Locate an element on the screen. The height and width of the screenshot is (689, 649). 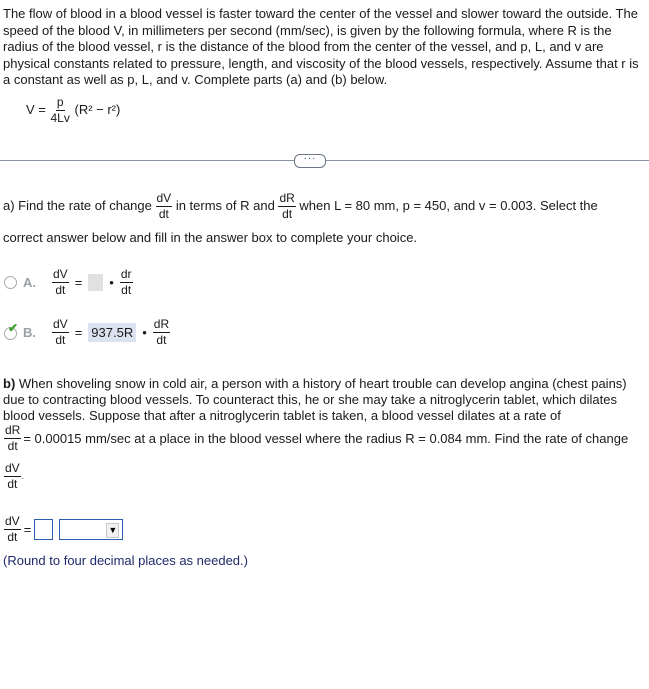
dropdown-arrow-icon: ▼ is located at coordinates (113, 530).